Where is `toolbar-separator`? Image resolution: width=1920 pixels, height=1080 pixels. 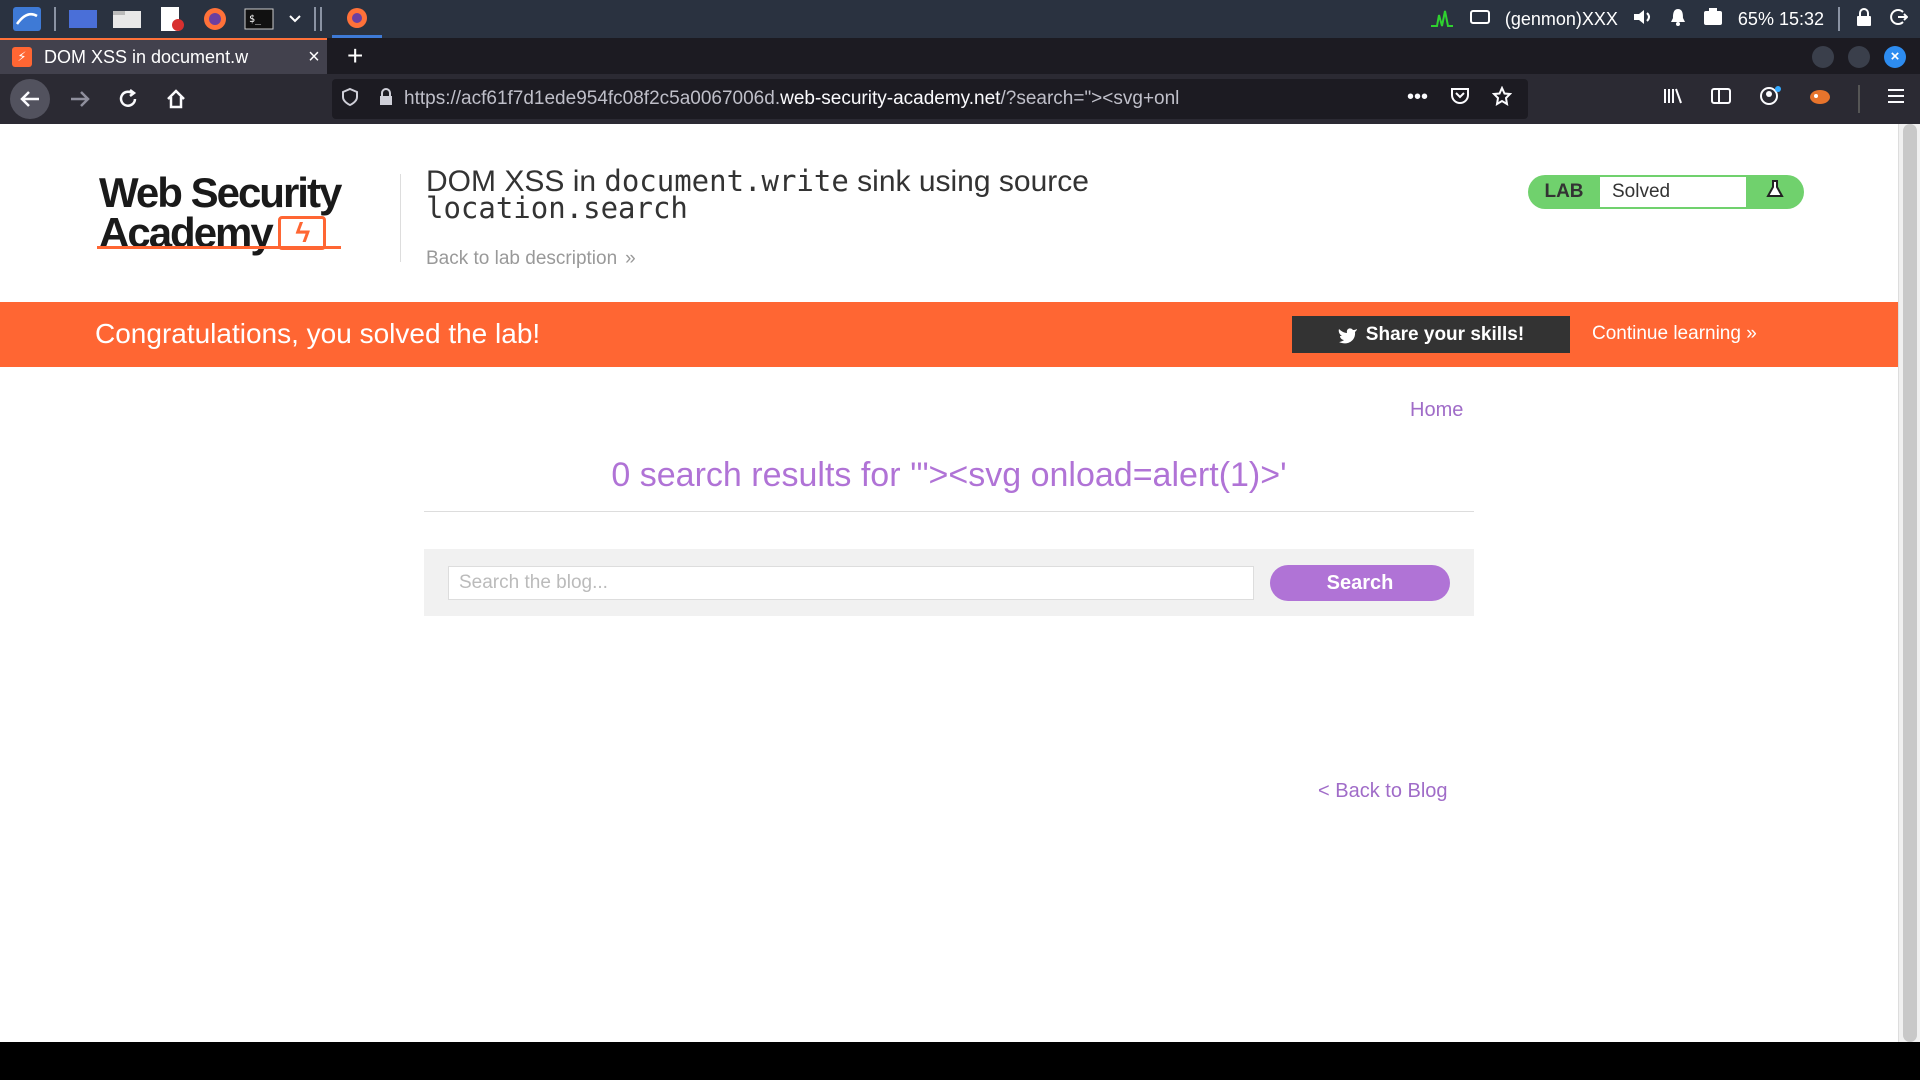
toolbar-separator is located at coordinates (1859, 99).